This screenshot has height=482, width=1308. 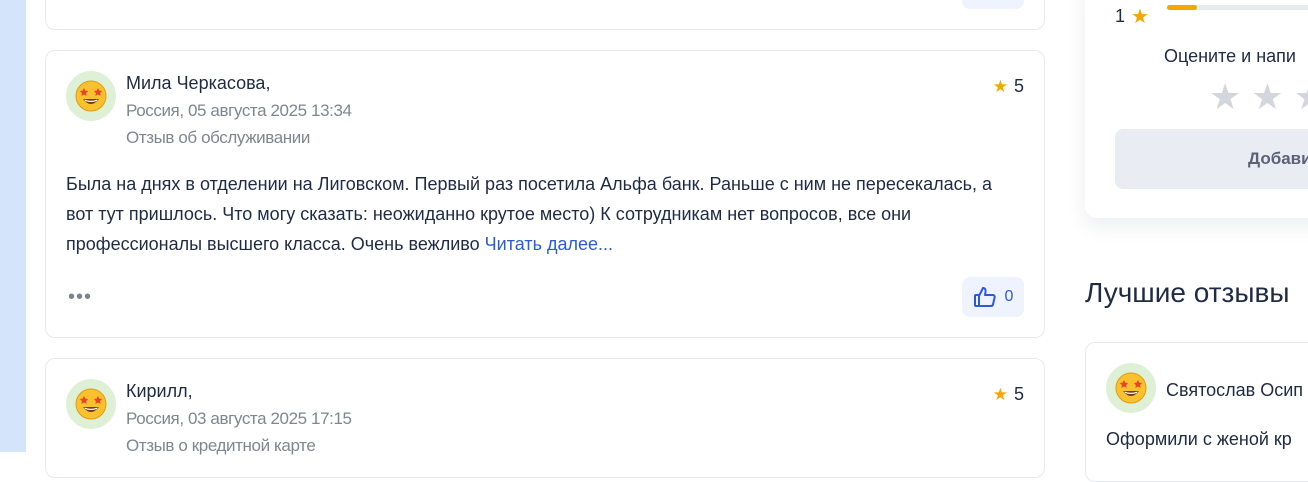 I want to click on left-accent-strip, so click(x=13, y=226).